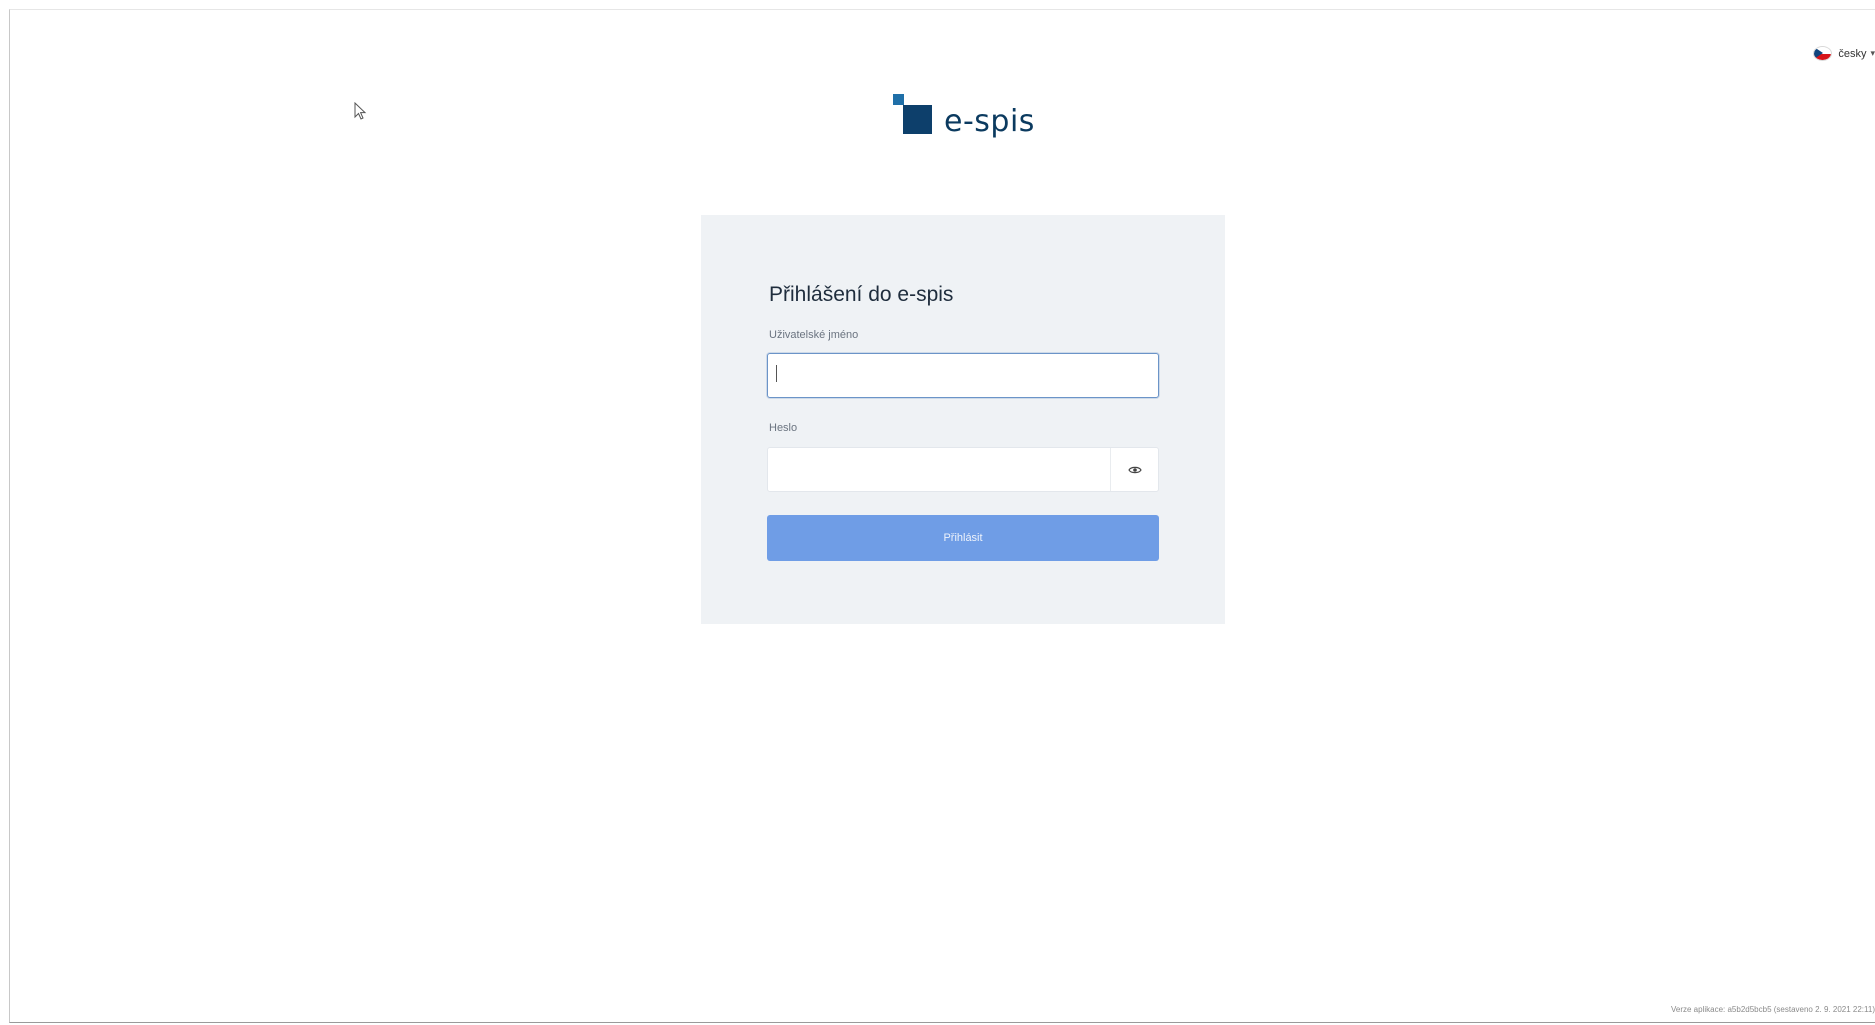 This screenshot has height=1025, width=1875. I want to click on username-input, so click(963, 375).